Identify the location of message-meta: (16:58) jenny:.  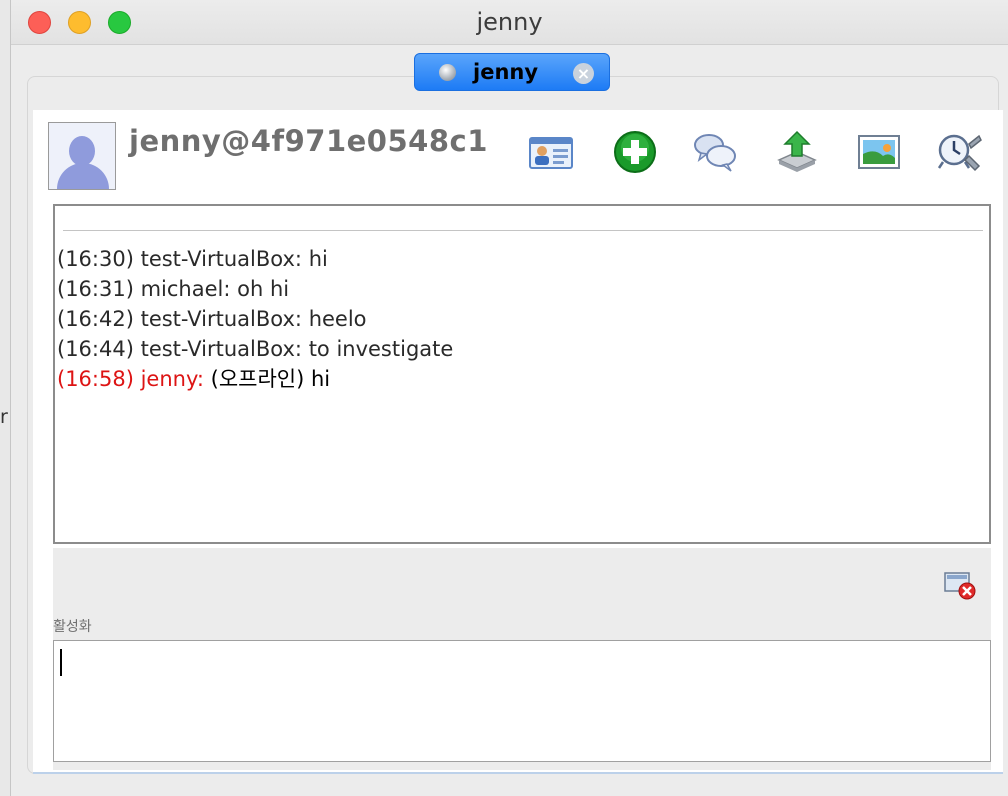
(130, 379).